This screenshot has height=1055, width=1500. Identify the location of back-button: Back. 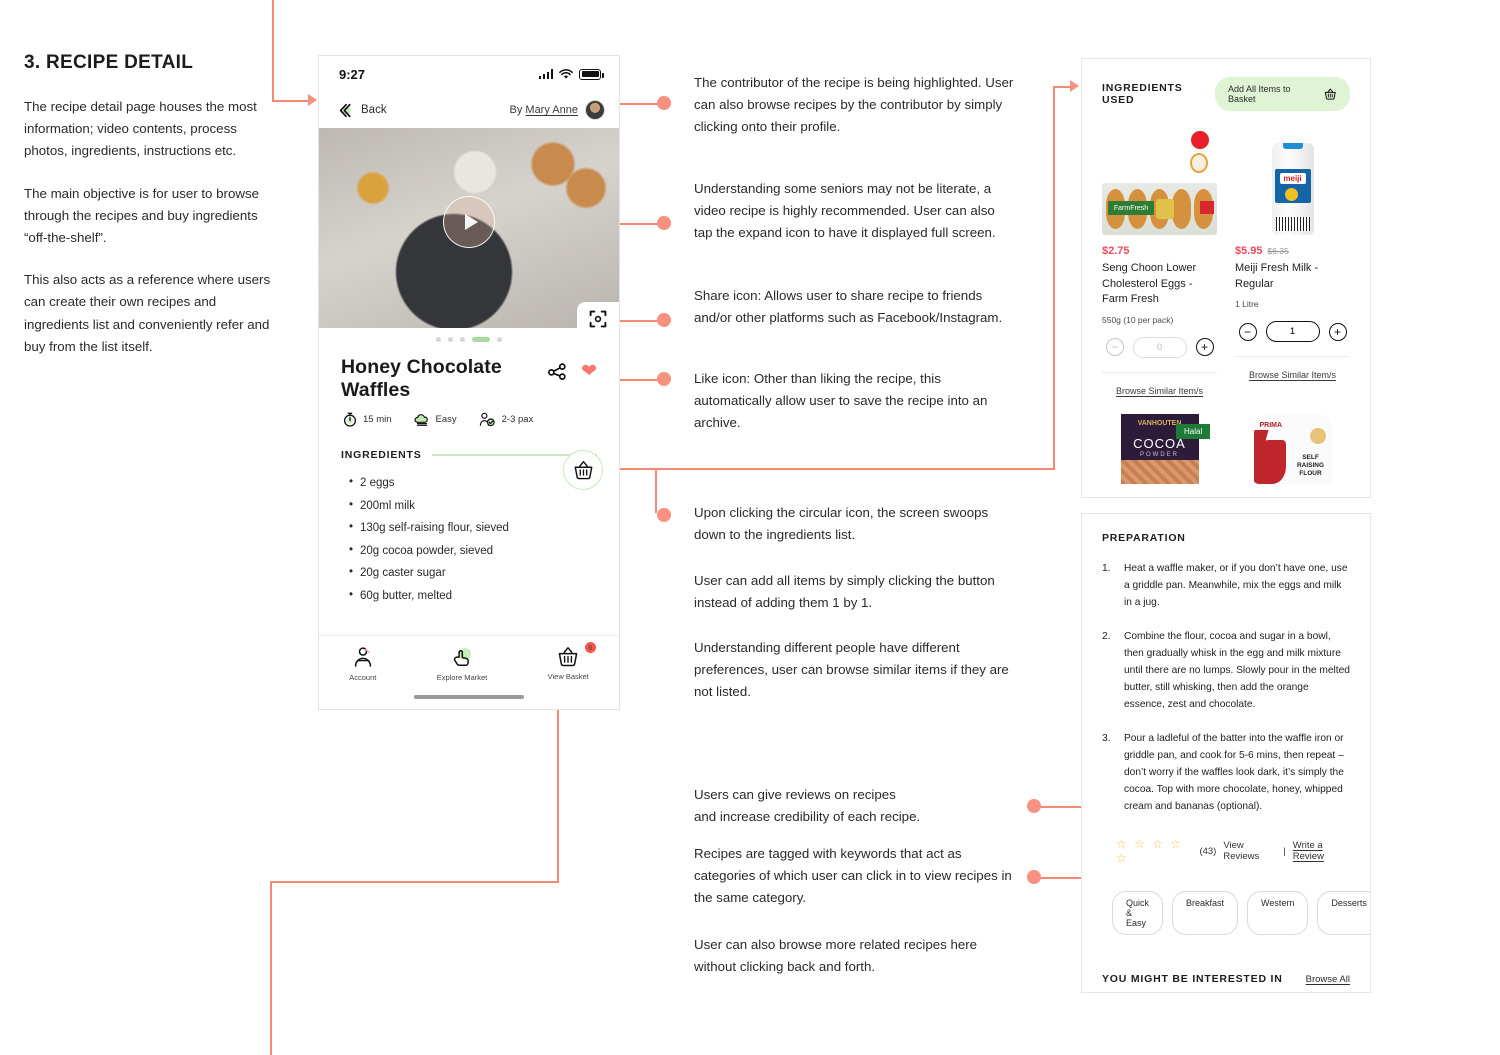
(362, 110).